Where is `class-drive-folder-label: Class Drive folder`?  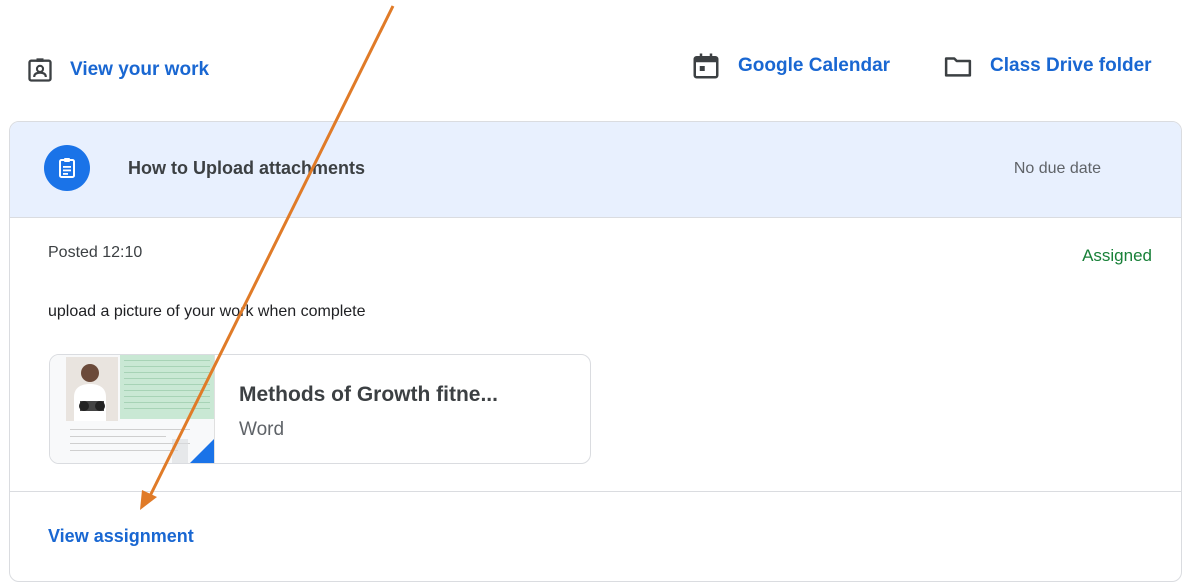
class-drive-folder-label: Class Drive folder is located at coordinates (1071, 65).